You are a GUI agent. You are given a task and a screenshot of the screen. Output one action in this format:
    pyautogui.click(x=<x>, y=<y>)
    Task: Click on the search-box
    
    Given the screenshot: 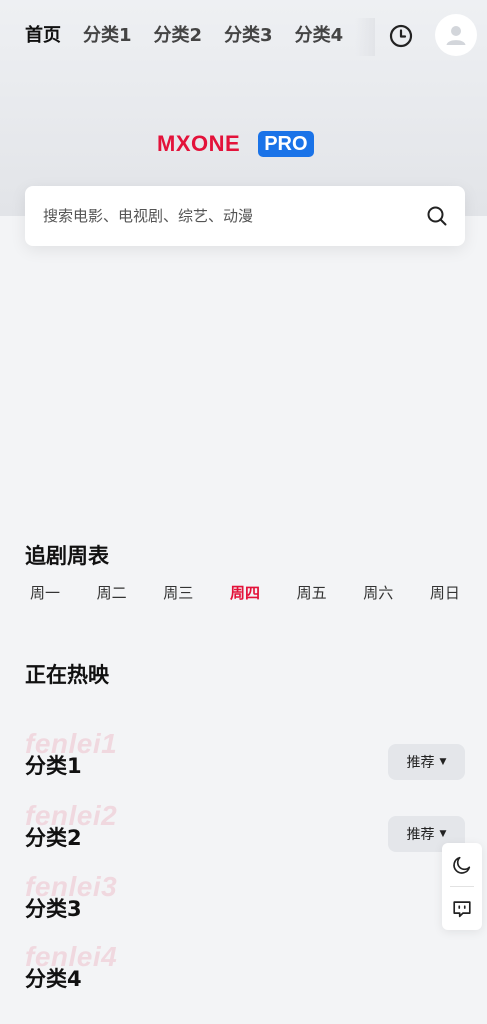 What is the action you would take?
    pyautogui.click(x=245, y=216)
    